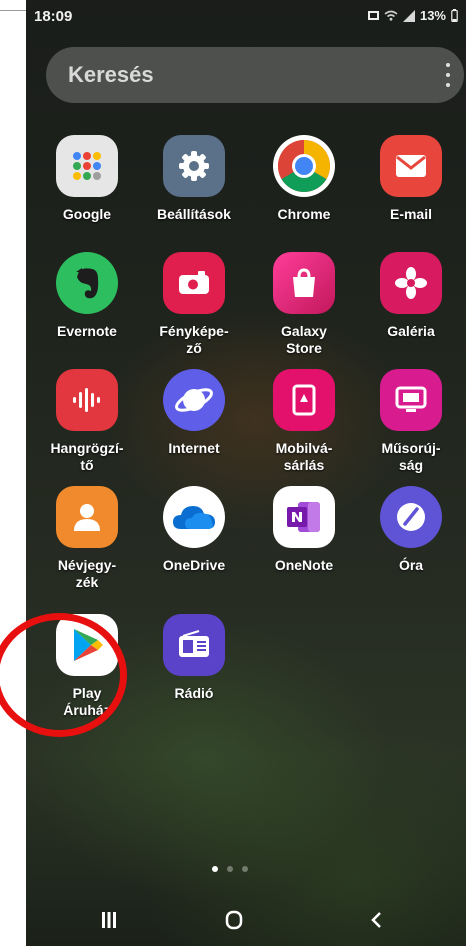 The image size is (466, 946). Describe the element at coordinates (411, 400) in the screenshot. I see `tv-guide-icon` at that location.